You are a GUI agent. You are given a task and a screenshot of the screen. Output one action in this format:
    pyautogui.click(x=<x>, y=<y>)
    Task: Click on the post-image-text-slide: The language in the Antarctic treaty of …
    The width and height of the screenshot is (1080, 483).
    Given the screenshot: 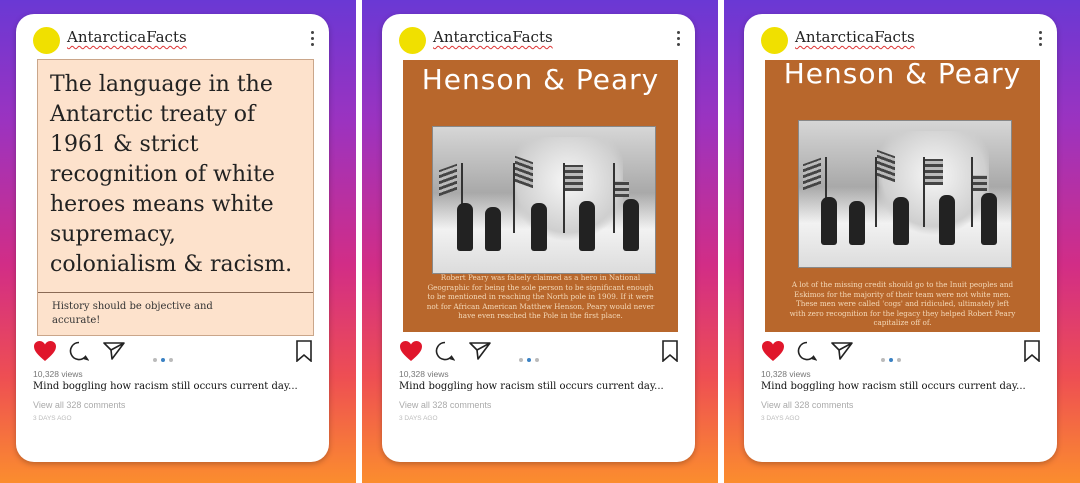 What is the action you would take?
    pyautogui.click(x=175, y=197)
    